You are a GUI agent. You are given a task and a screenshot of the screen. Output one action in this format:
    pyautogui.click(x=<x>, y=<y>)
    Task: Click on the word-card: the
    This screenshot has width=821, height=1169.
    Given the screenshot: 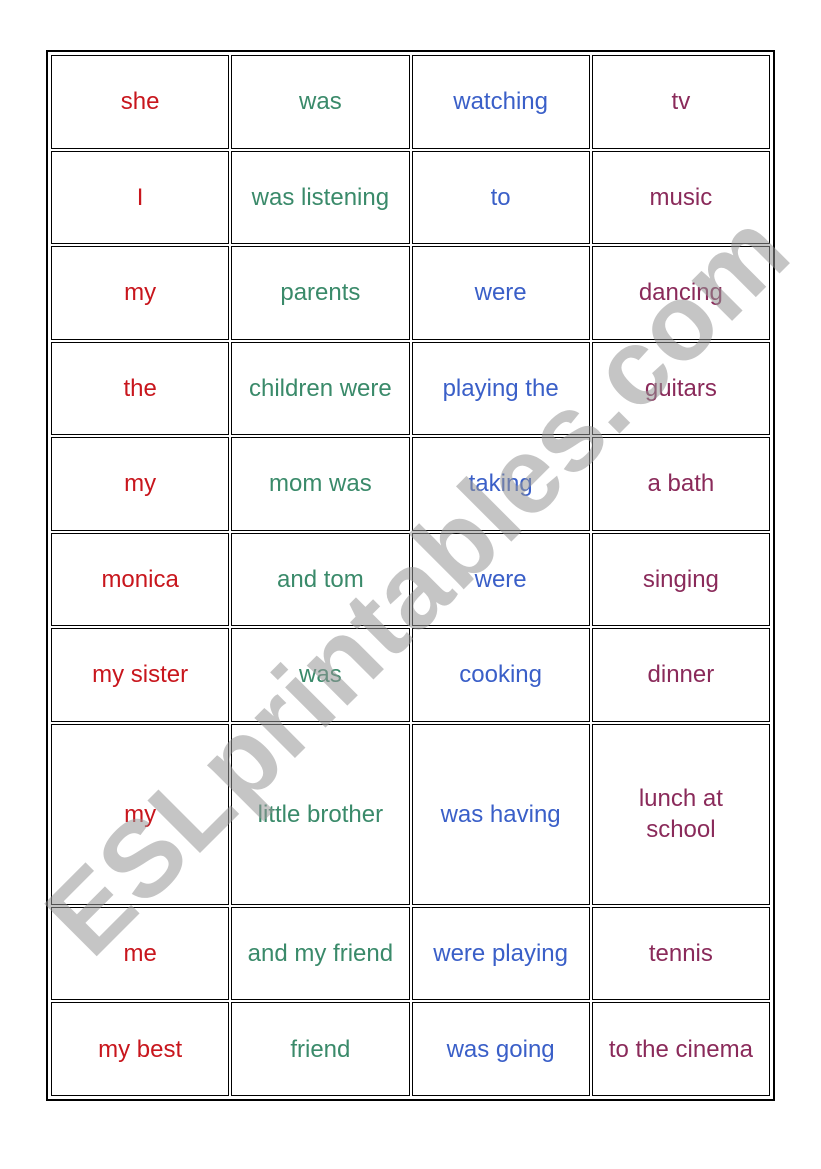 What is the action you would take?
    pyautogui.click(x=140, y=388)
    